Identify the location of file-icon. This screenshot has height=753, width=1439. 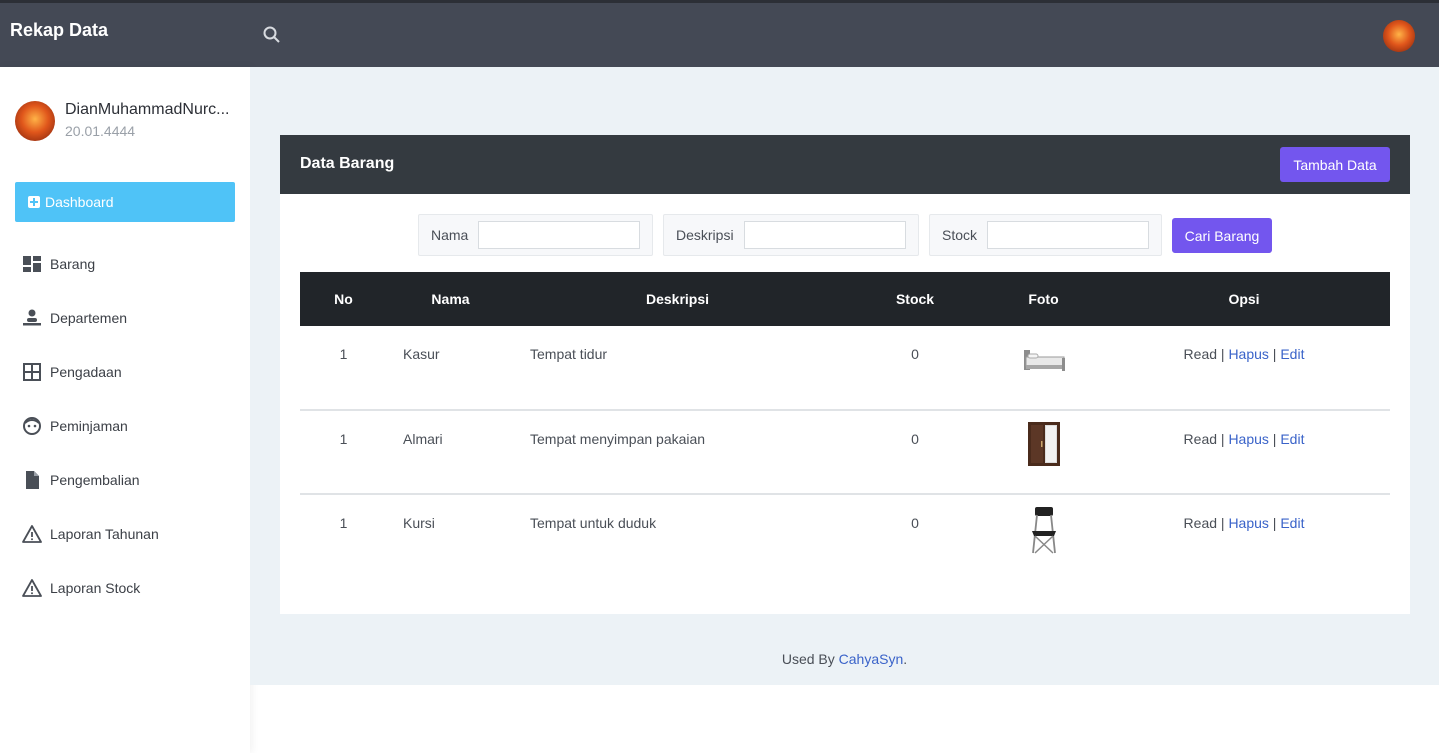
(32, 480).